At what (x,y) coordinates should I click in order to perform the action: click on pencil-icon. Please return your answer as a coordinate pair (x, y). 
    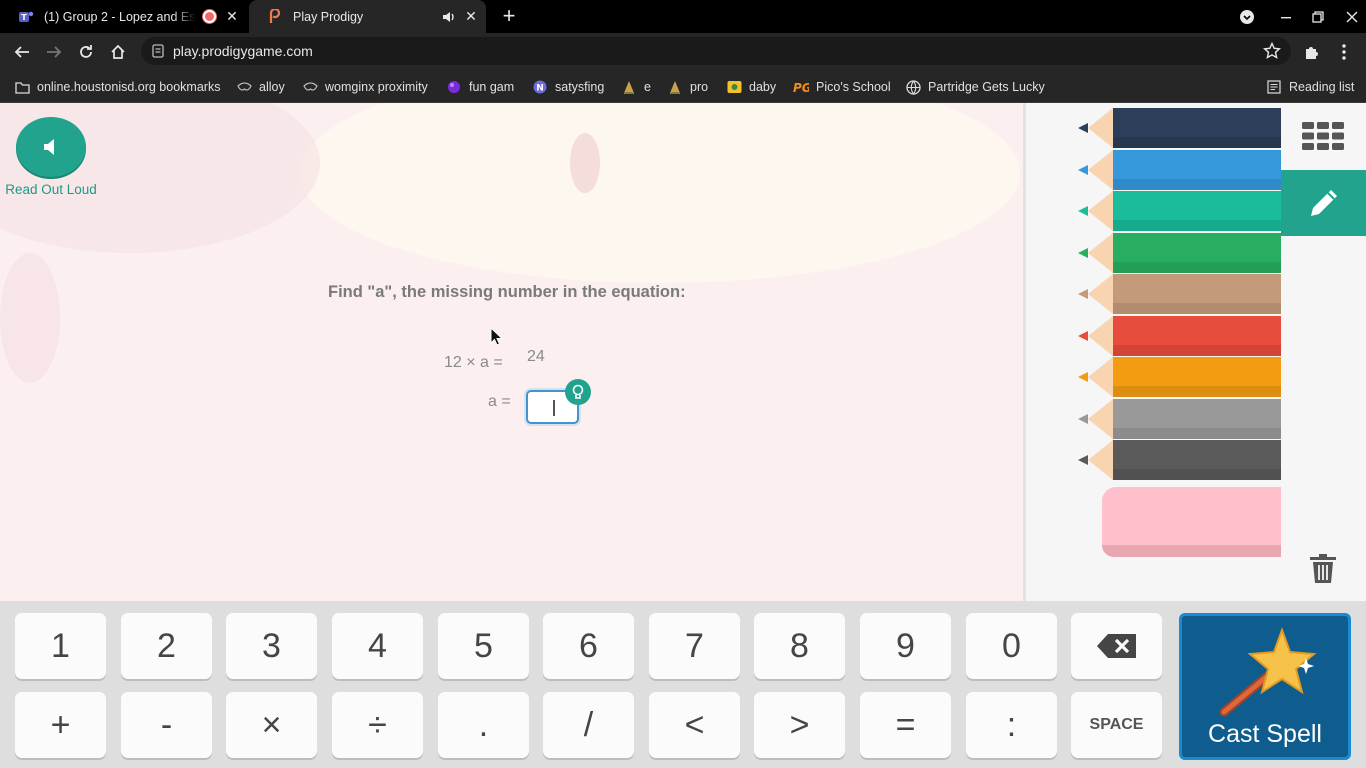
    Looking at the image, I should click on (1323, 203).